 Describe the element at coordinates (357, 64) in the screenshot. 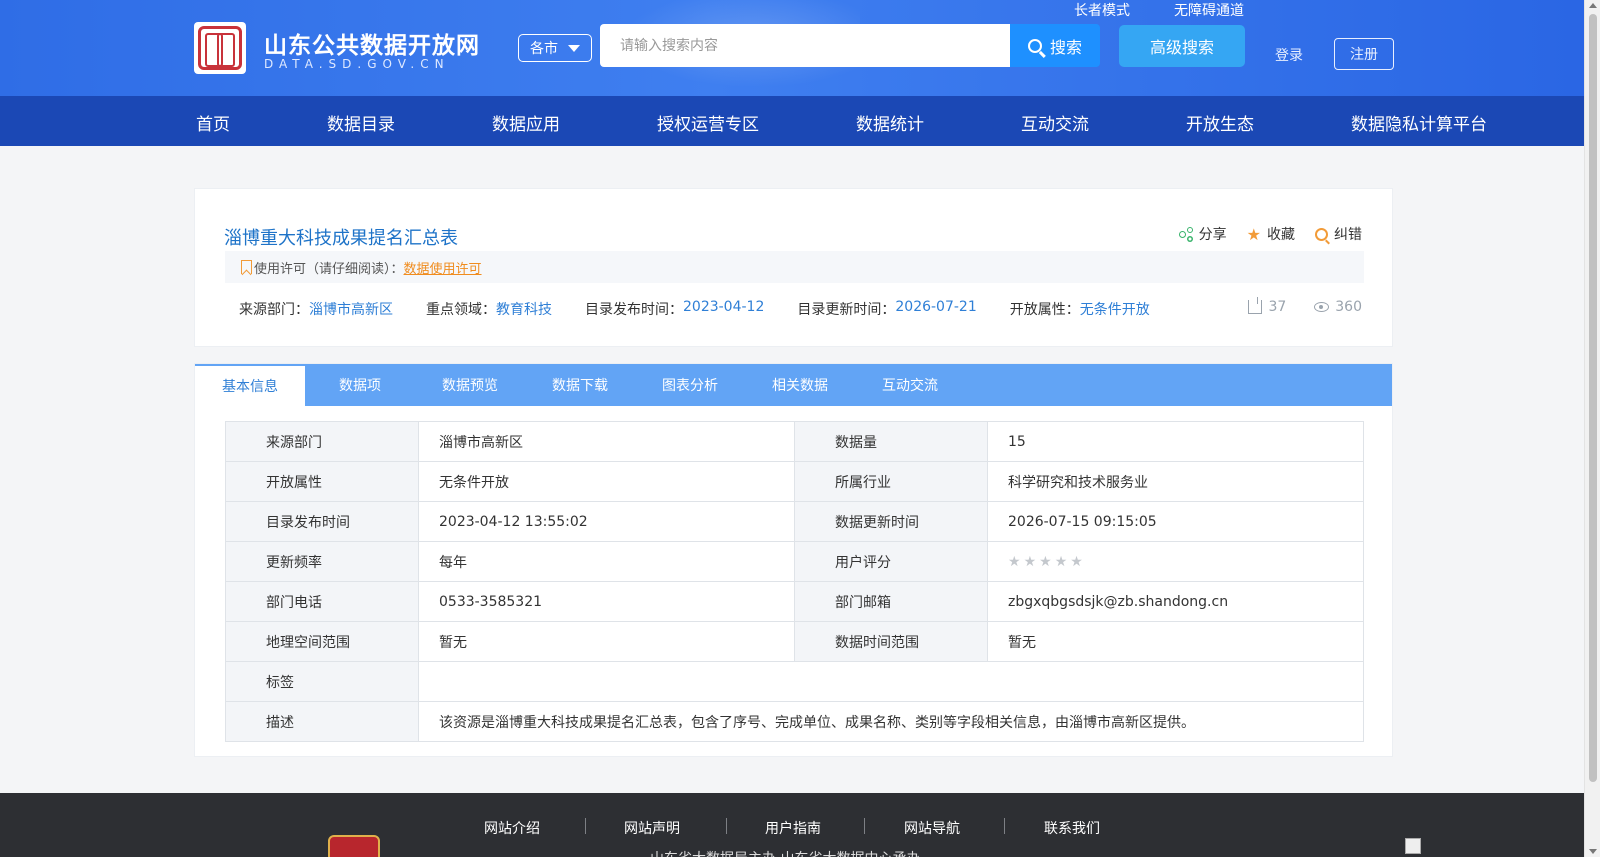

I see `site-domain: DATA.SD.GOV.CN` at that location.